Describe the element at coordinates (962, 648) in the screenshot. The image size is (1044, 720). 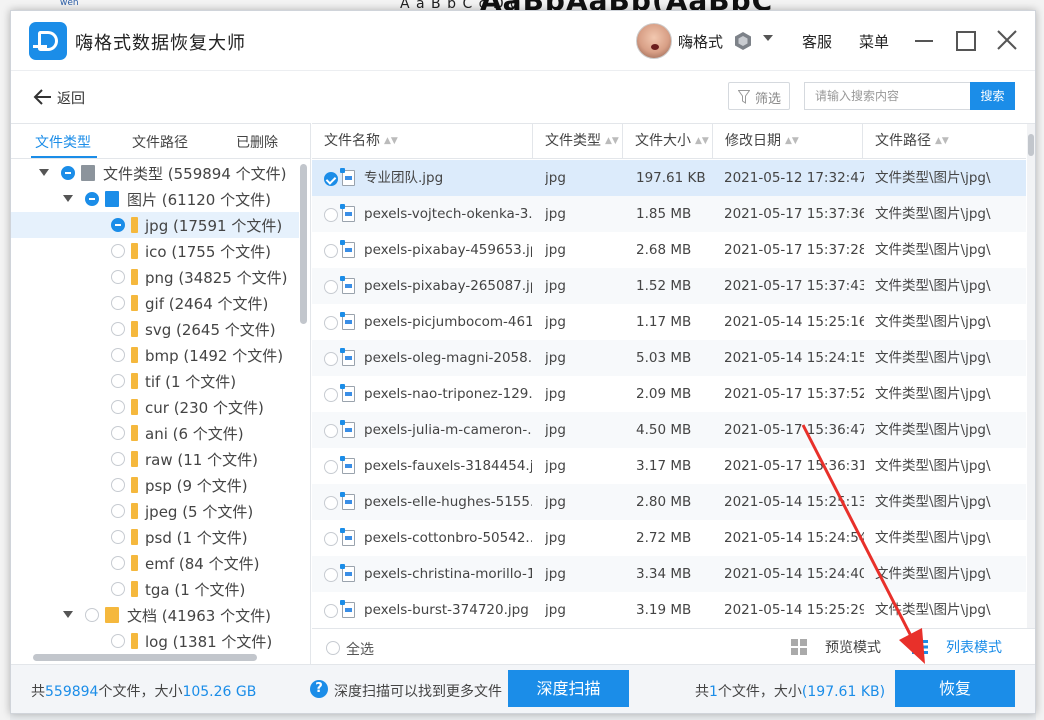
I see `list-mode-button: 列表模式` at that location.